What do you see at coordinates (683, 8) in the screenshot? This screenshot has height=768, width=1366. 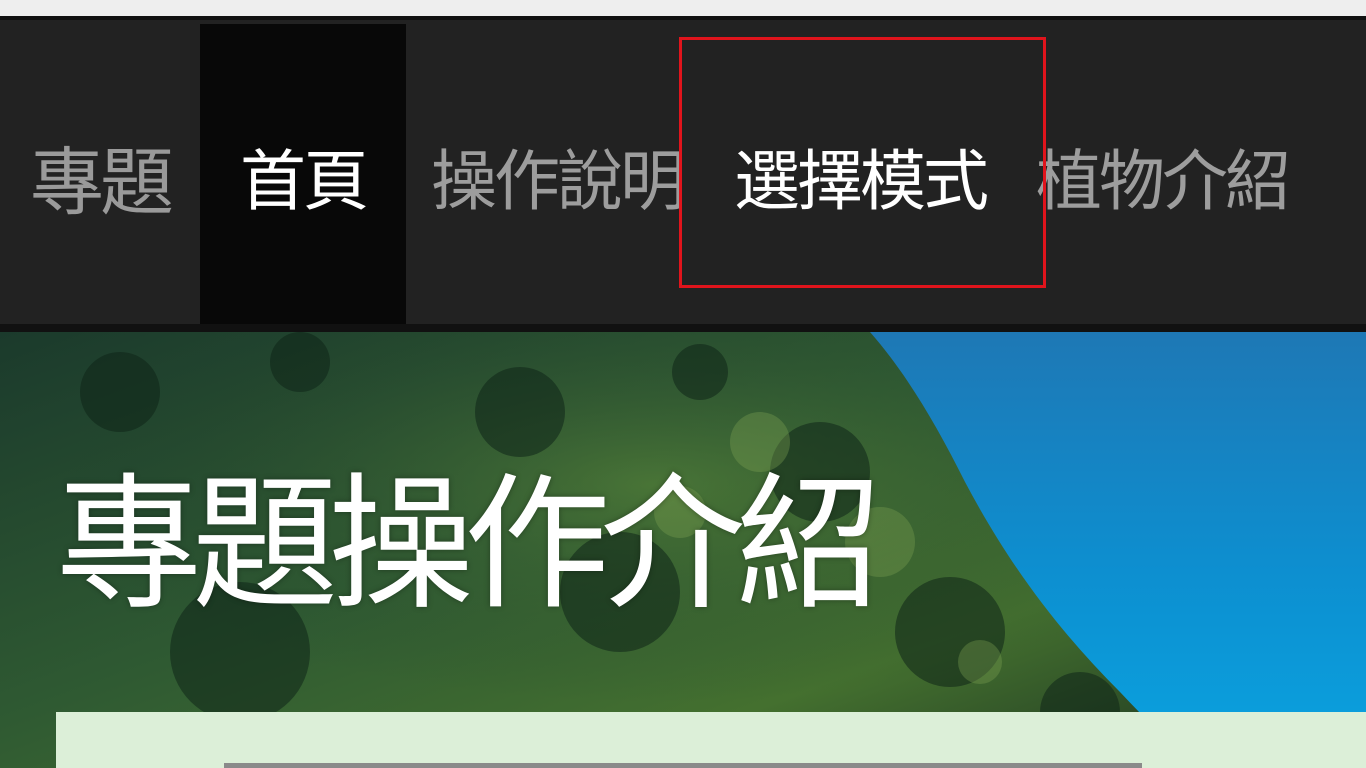 I see `browser-top-strip` at bounding box center [683, 8].